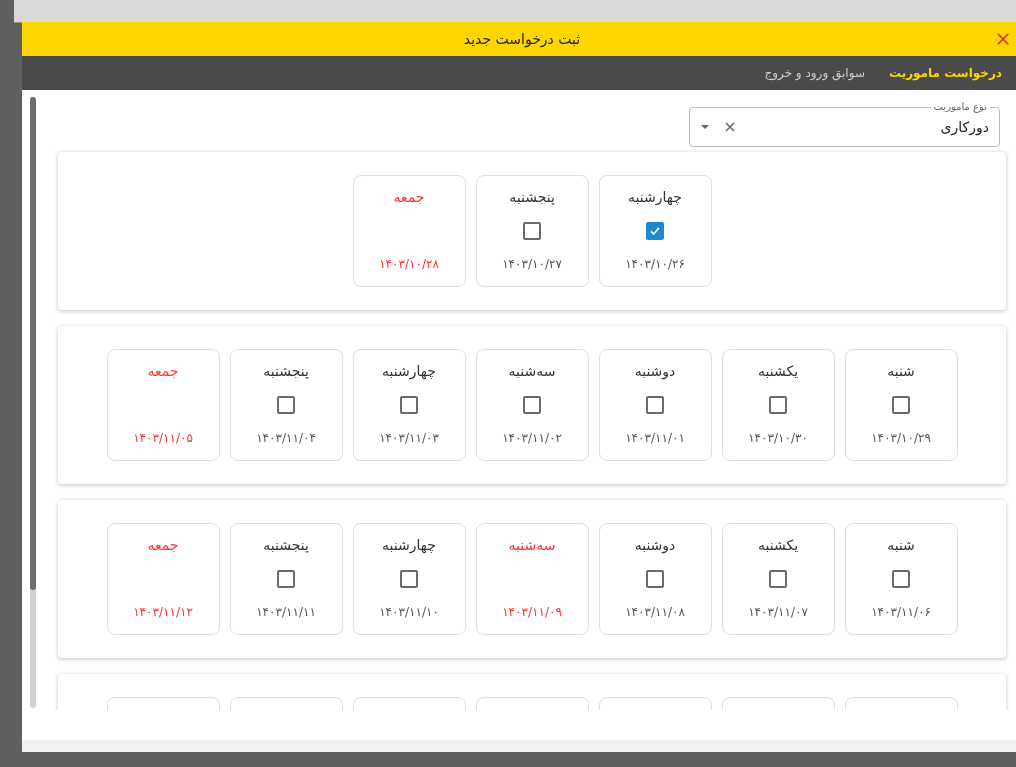 The image size is (1016, 767). Describe the element at coordinates (705, 127) in the screenshot. I see `caret-icon` at that location.